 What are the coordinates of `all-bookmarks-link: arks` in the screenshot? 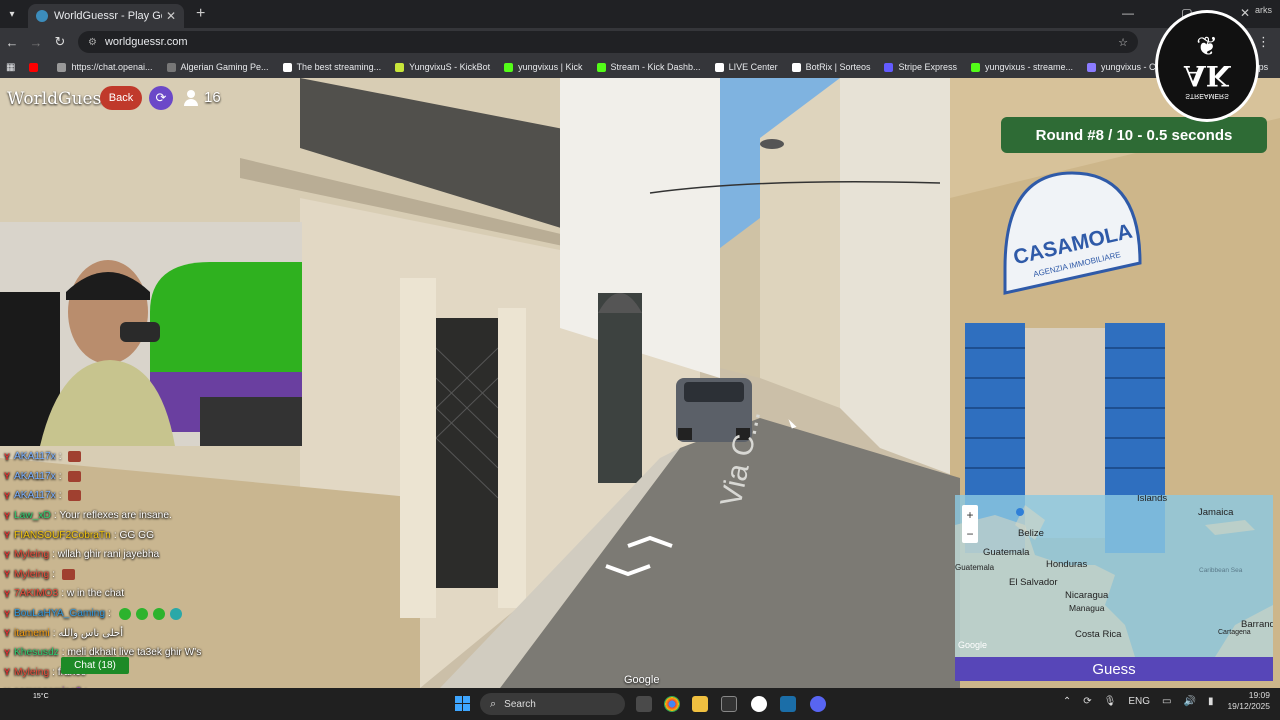 It's located at (1263, 10).